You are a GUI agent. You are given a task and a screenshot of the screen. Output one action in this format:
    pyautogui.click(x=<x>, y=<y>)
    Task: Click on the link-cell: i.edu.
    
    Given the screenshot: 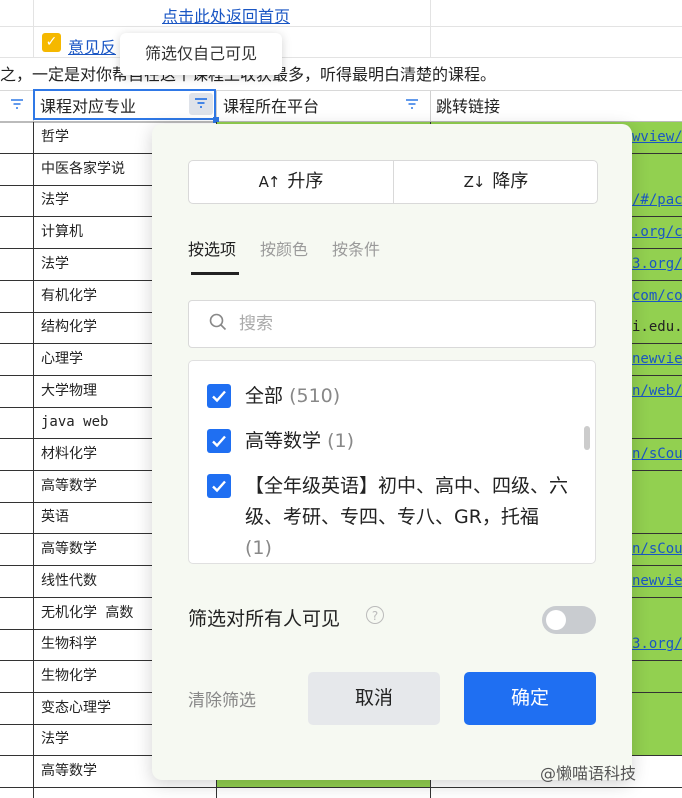 What is the action you would take?
    pyautogui.click(x=657, y=327)
    